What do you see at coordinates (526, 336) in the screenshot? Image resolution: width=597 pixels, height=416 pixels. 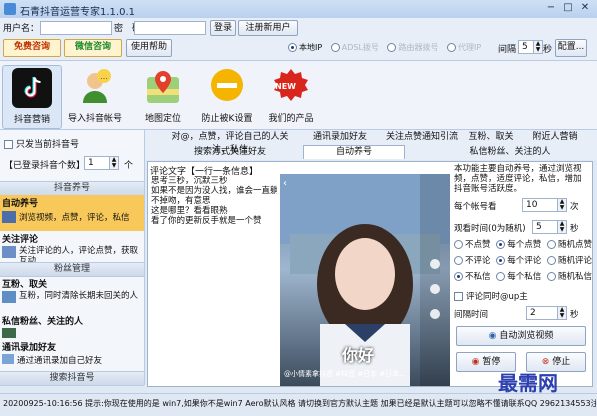 I see `auto-browse-label: 自动浏览视频` at bounding box center [526, 336].